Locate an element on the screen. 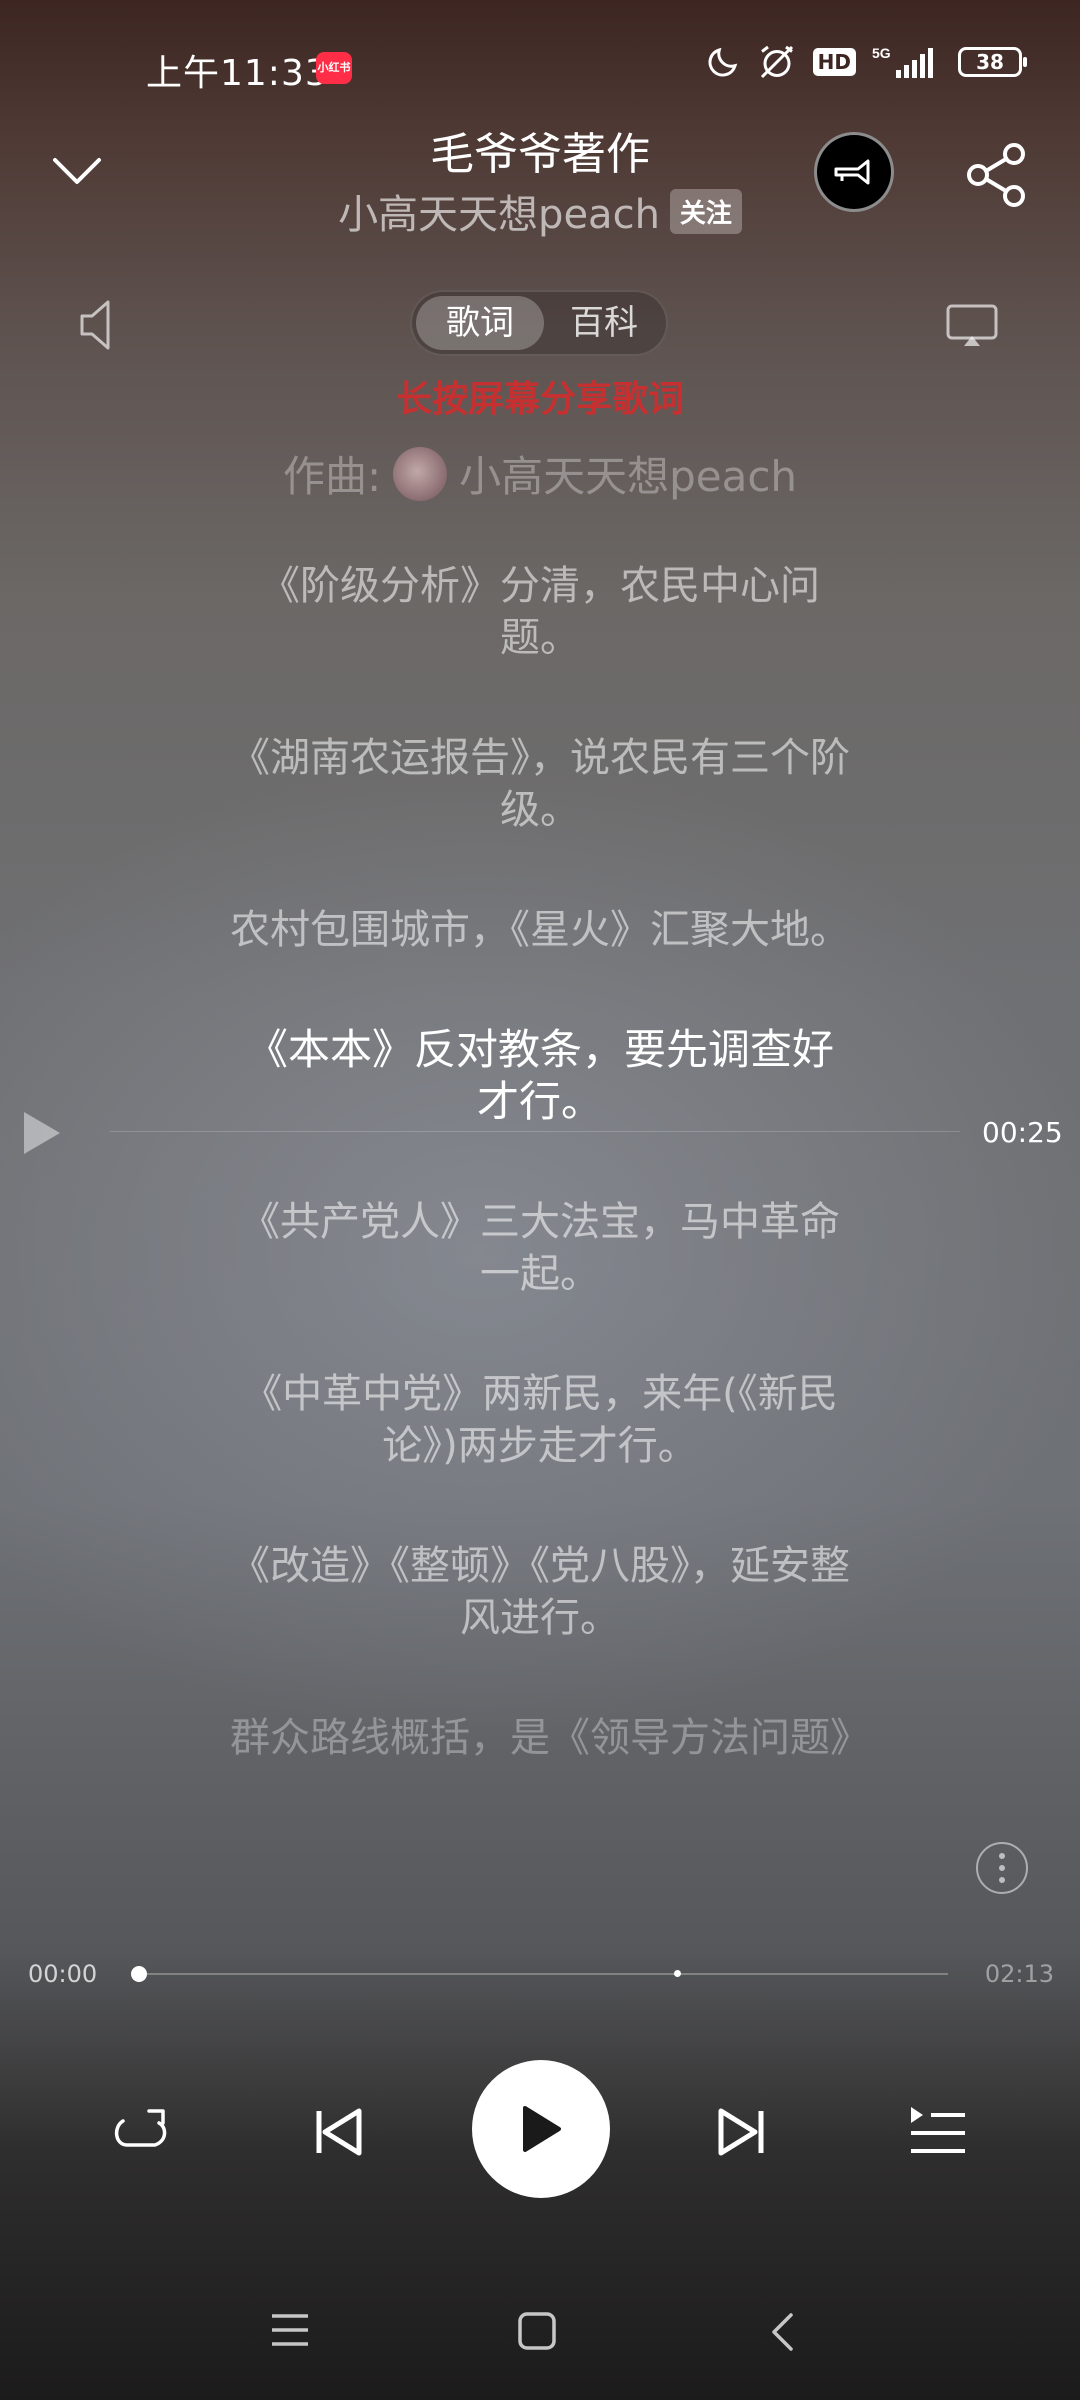 The image size is (1080, 2400). previous-icon is located at coordinates (339, 2132).